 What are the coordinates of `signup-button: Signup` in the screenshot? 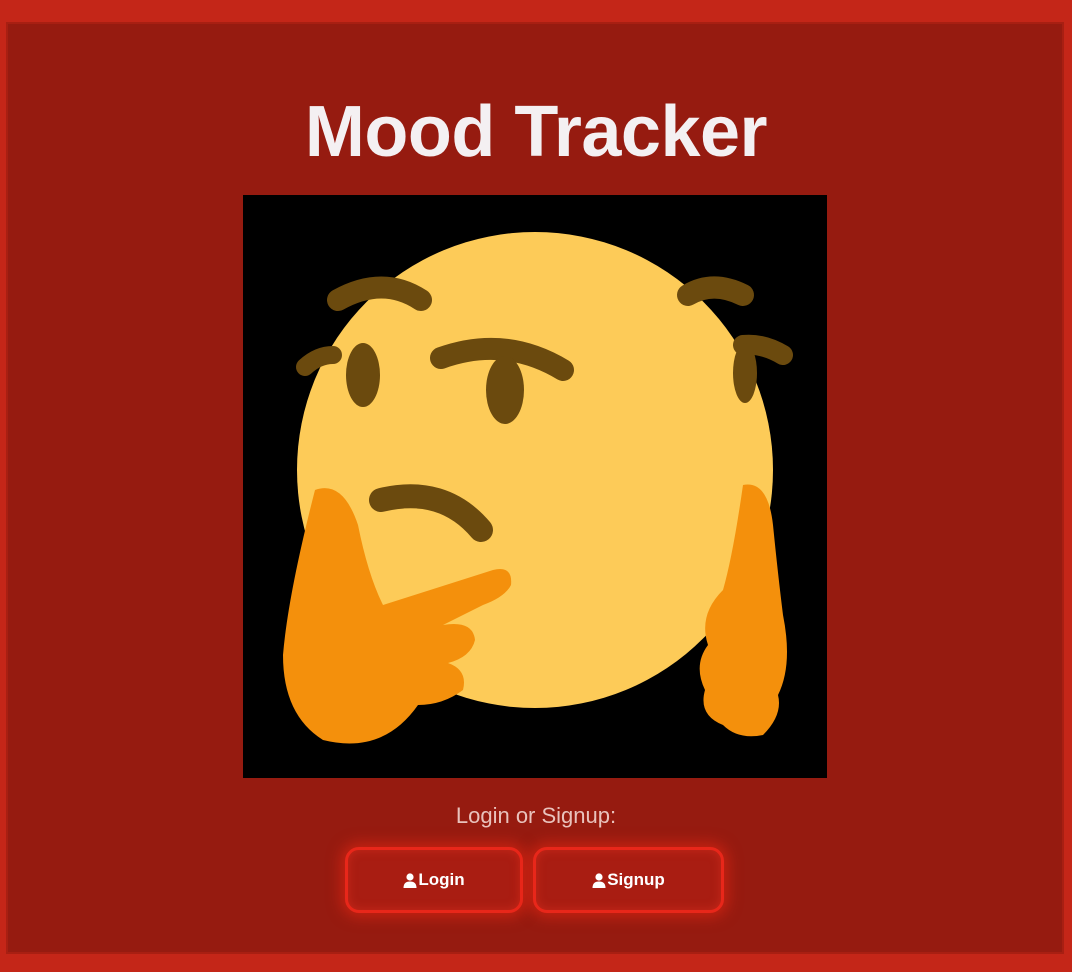 It's located at (628, 880).